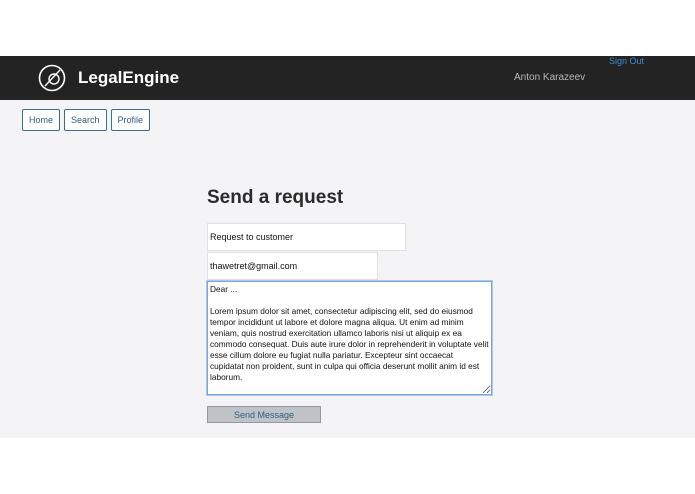 This screenshot has height=494, width=695. Describe the element at coordinates (306, 237) in the screenshot. I see `subject-input` at that location.